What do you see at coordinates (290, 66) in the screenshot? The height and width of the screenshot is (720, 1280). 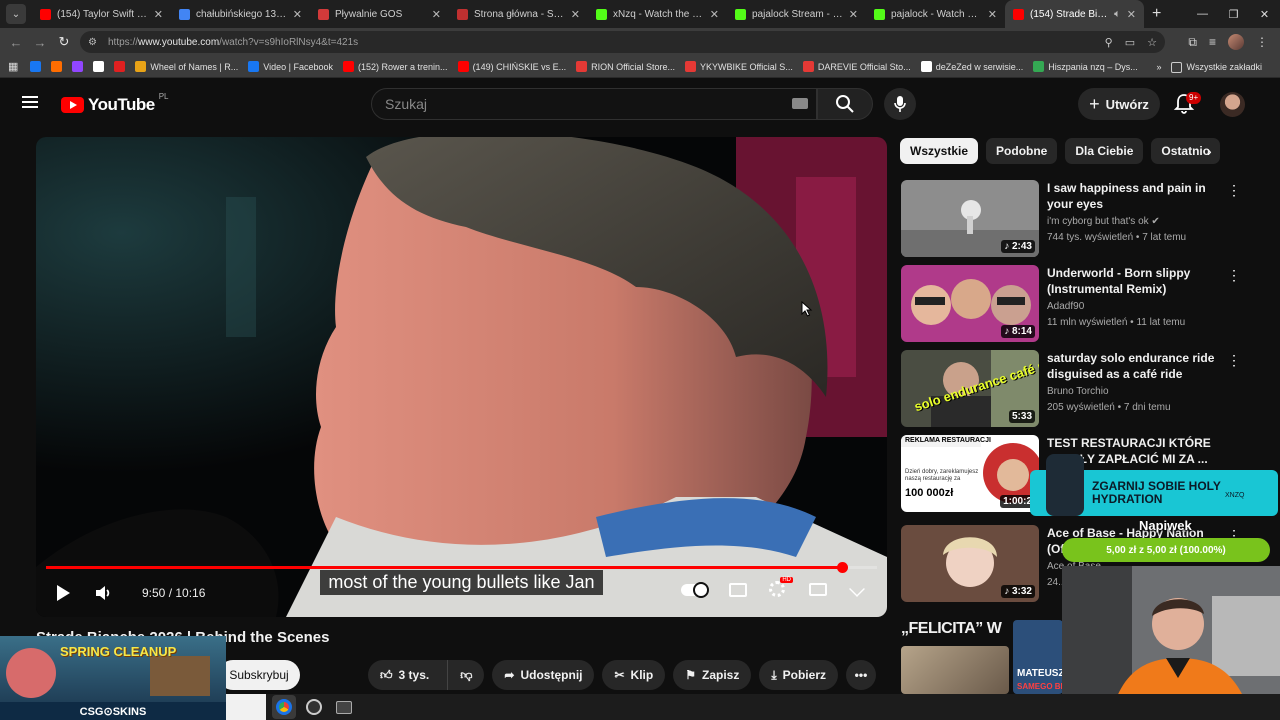 I see `bookmark-item: Video | Facebook` at bounding box center [290, 66].